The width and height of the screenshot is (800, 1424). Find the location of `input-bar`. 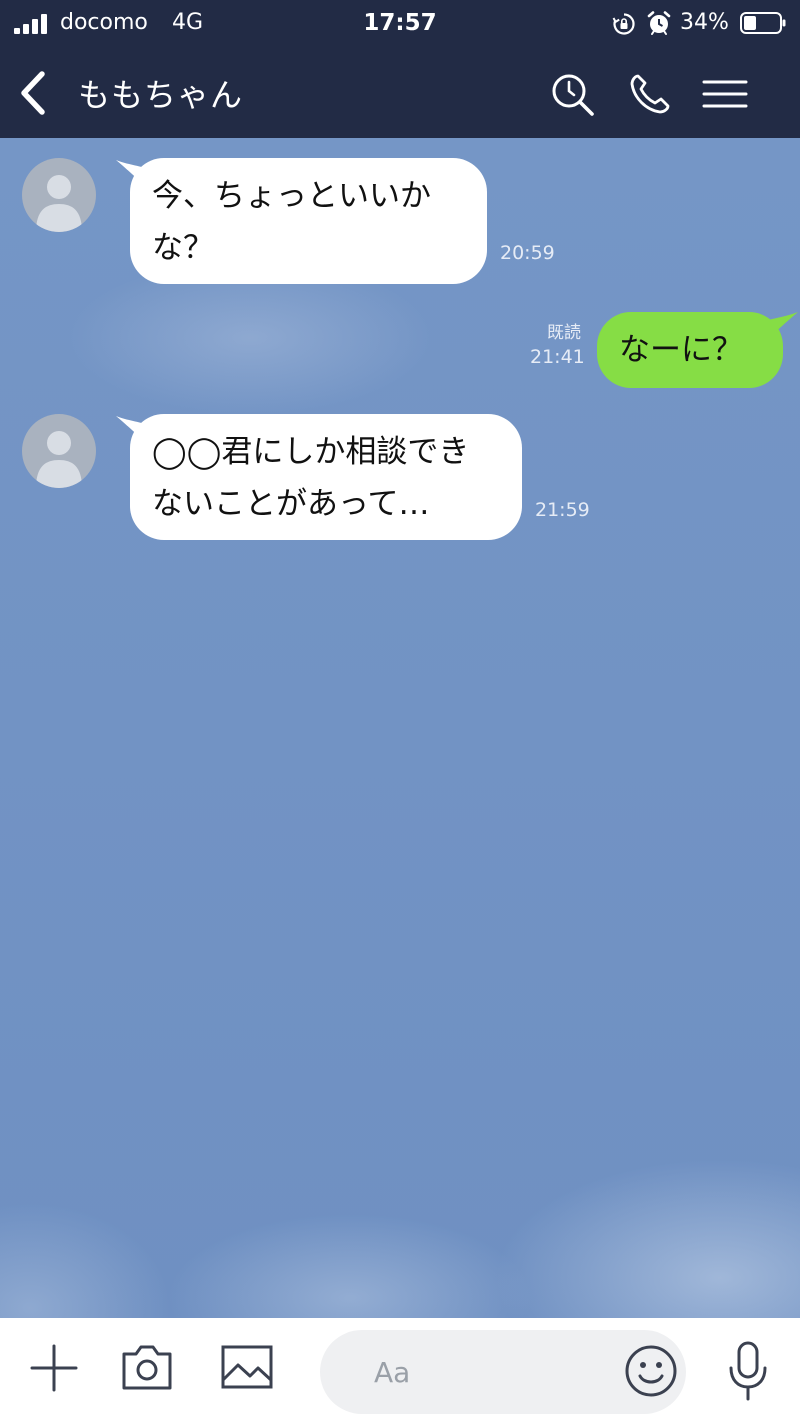

input-bar is located at coordinates (400, 1371).